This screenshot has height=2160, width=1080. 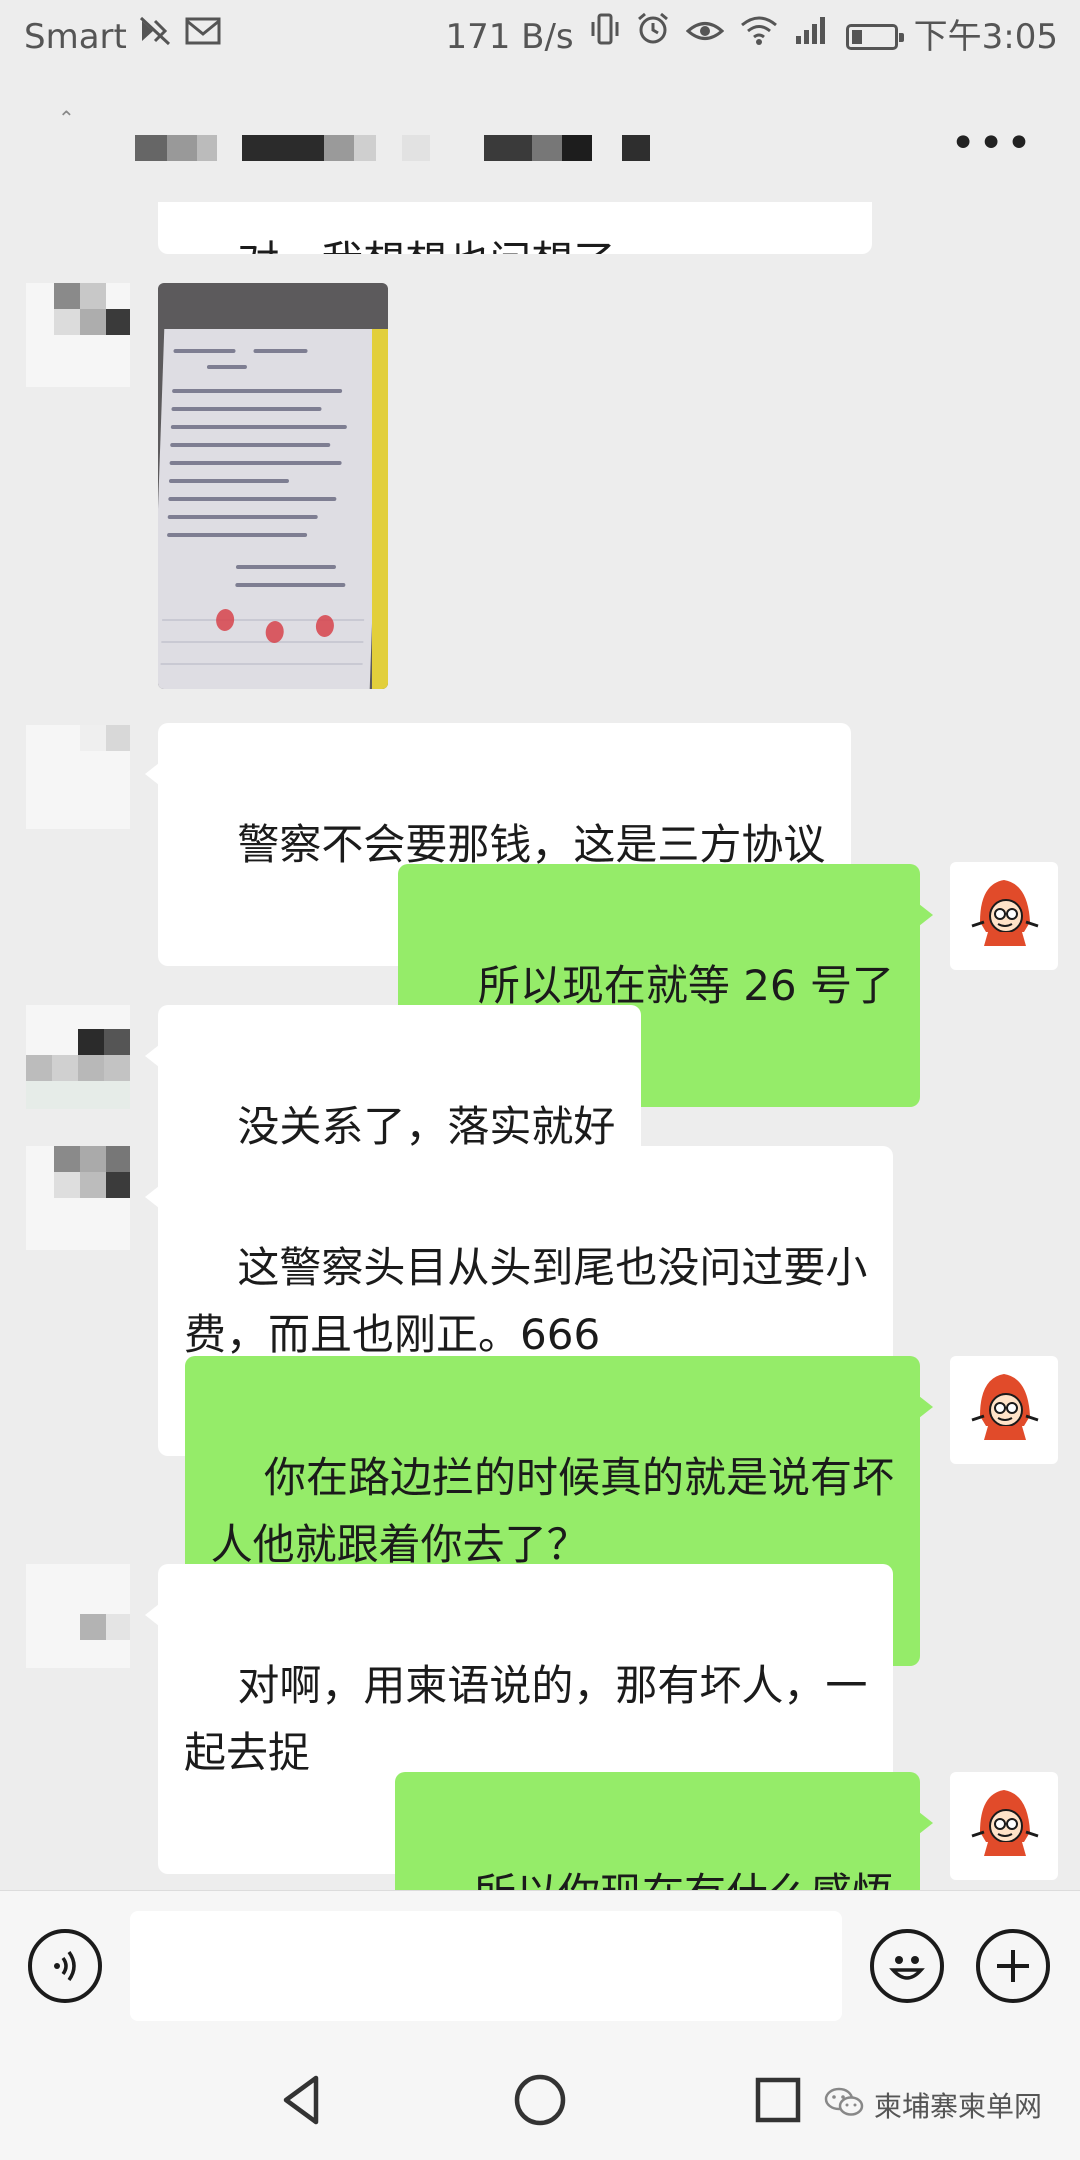 What do you see at coordinates (653, 37) in the screenshot?
I see `alarm-icon` at bounding box center [653, 37].